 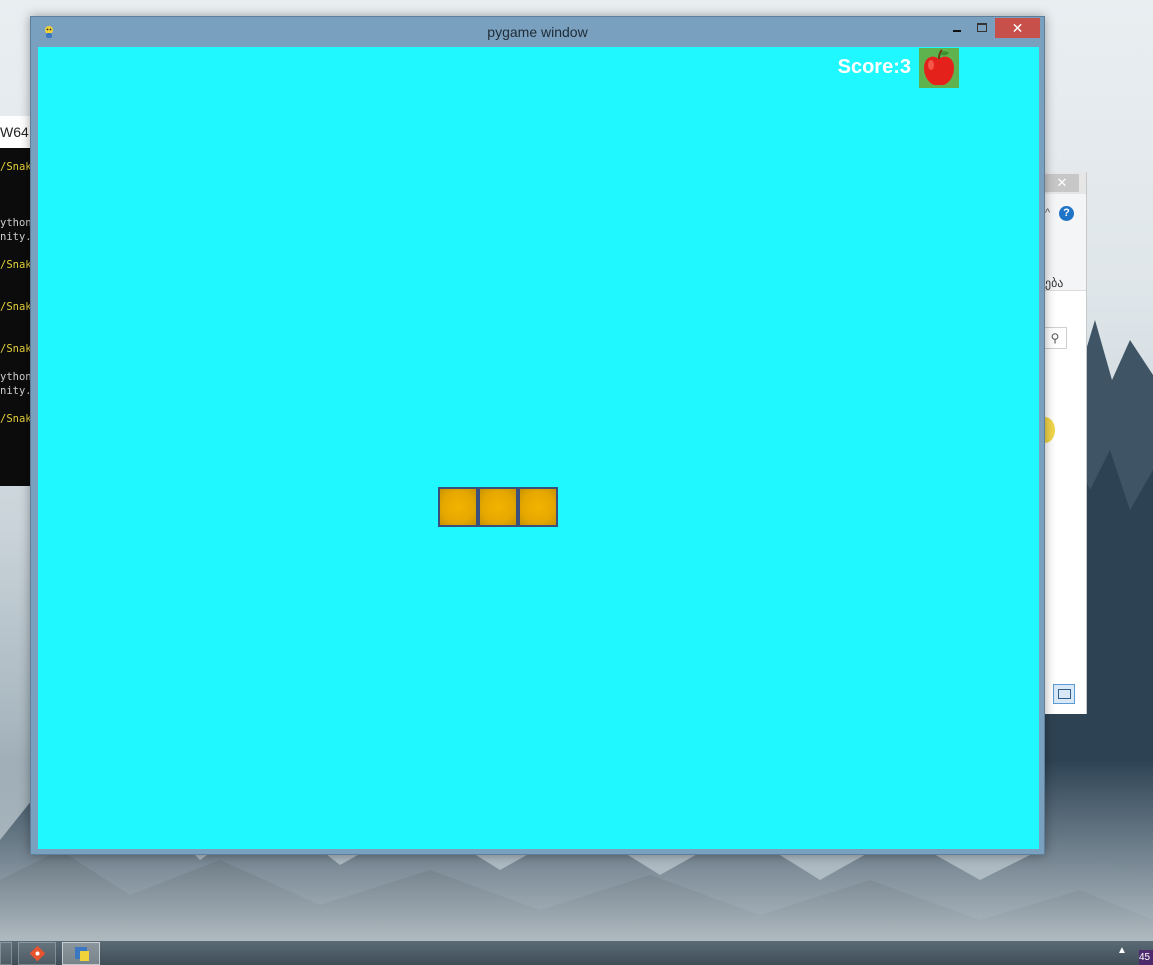 I want to click on taskbar-git-app, so click(x=37, y=953).